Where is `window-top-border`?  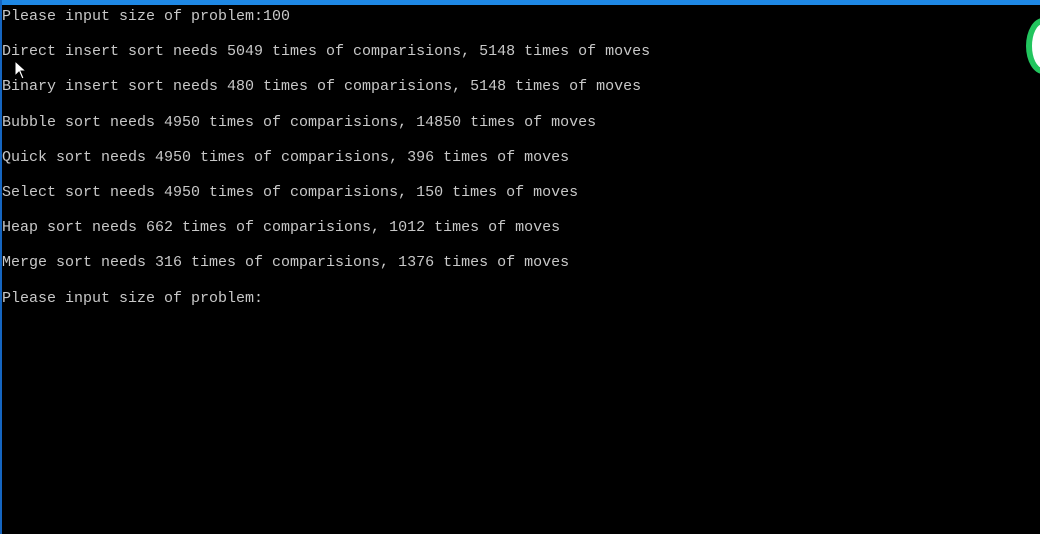
window-top-border is located at coordinates (520, 2).